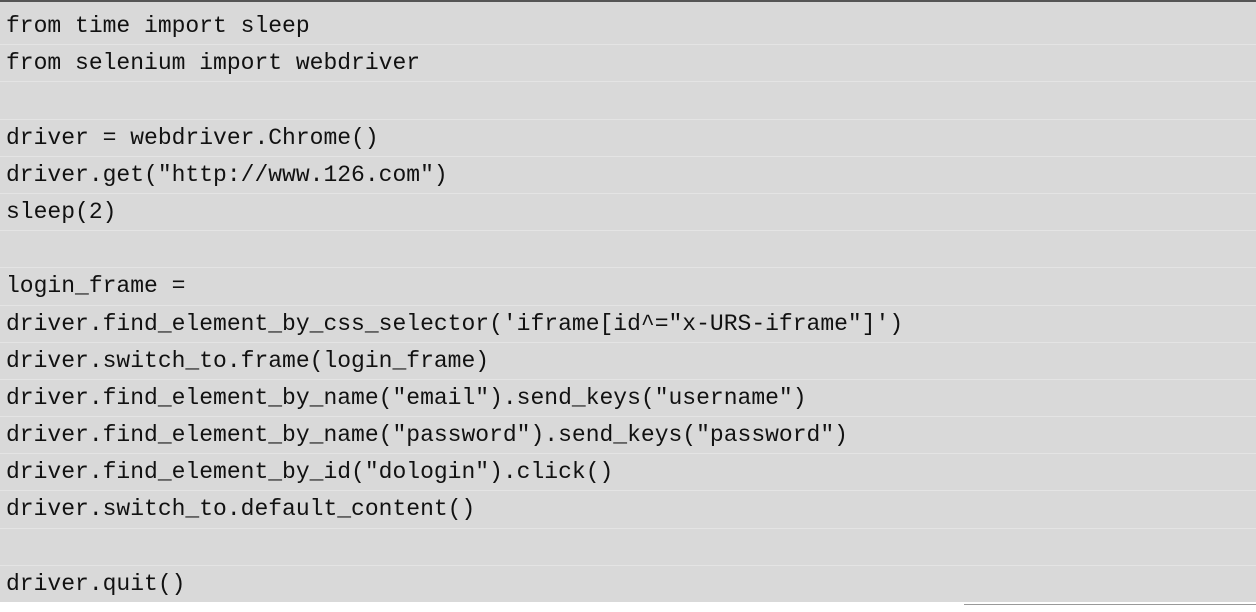  What do you see at coordinates (1110, 604) in the screenshot?
I see `divider` at bounding box center [1110, 604].